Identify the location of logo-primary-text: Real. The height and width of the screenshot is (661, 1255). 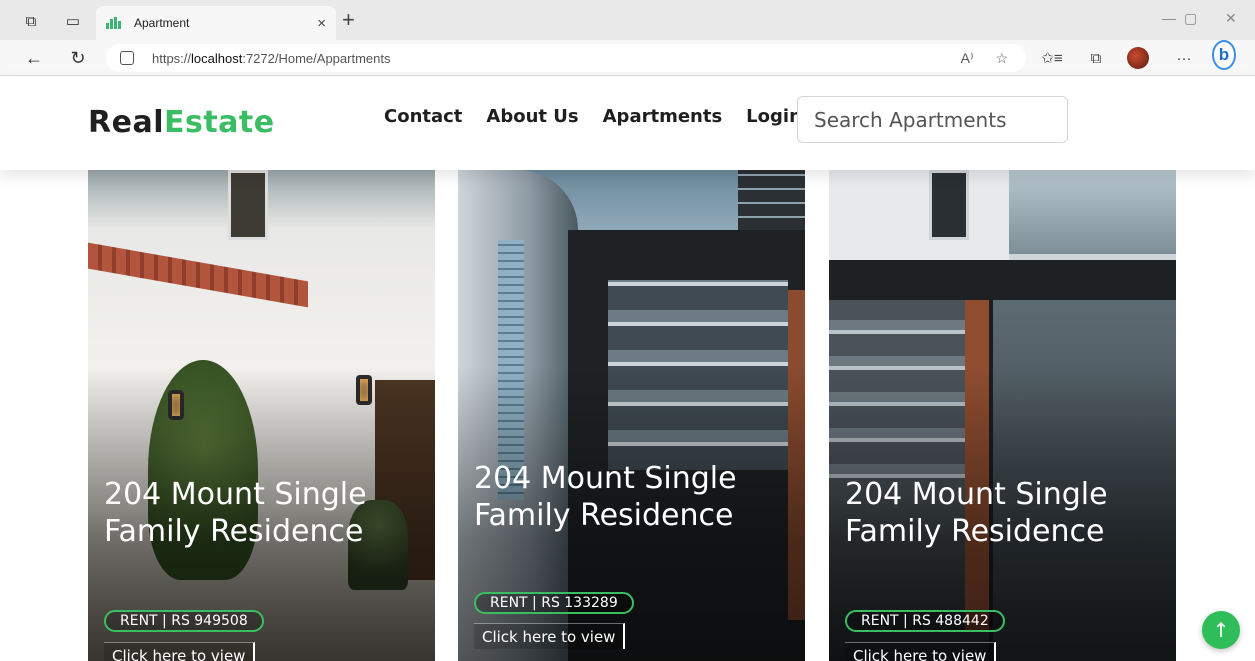
(126, 122).